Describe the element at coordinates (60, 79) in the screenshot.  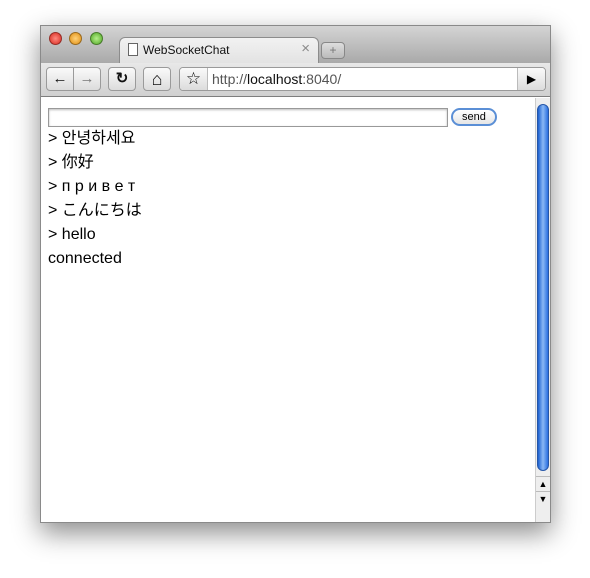
I see `back-button: ←` at that location.